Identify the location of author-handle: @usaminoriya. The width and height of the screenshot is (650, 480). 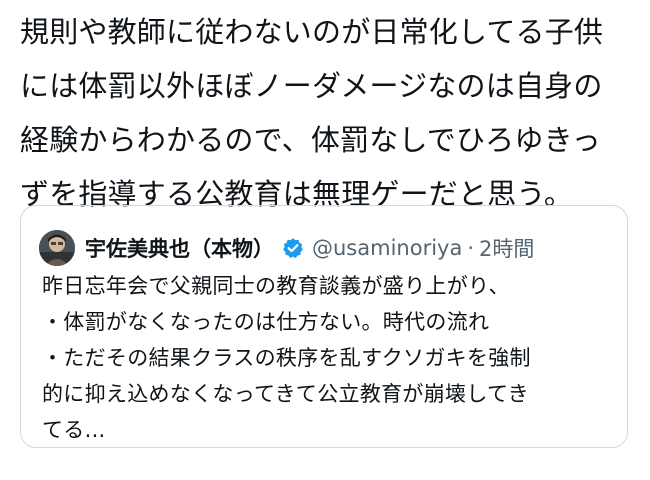
(387, 248).